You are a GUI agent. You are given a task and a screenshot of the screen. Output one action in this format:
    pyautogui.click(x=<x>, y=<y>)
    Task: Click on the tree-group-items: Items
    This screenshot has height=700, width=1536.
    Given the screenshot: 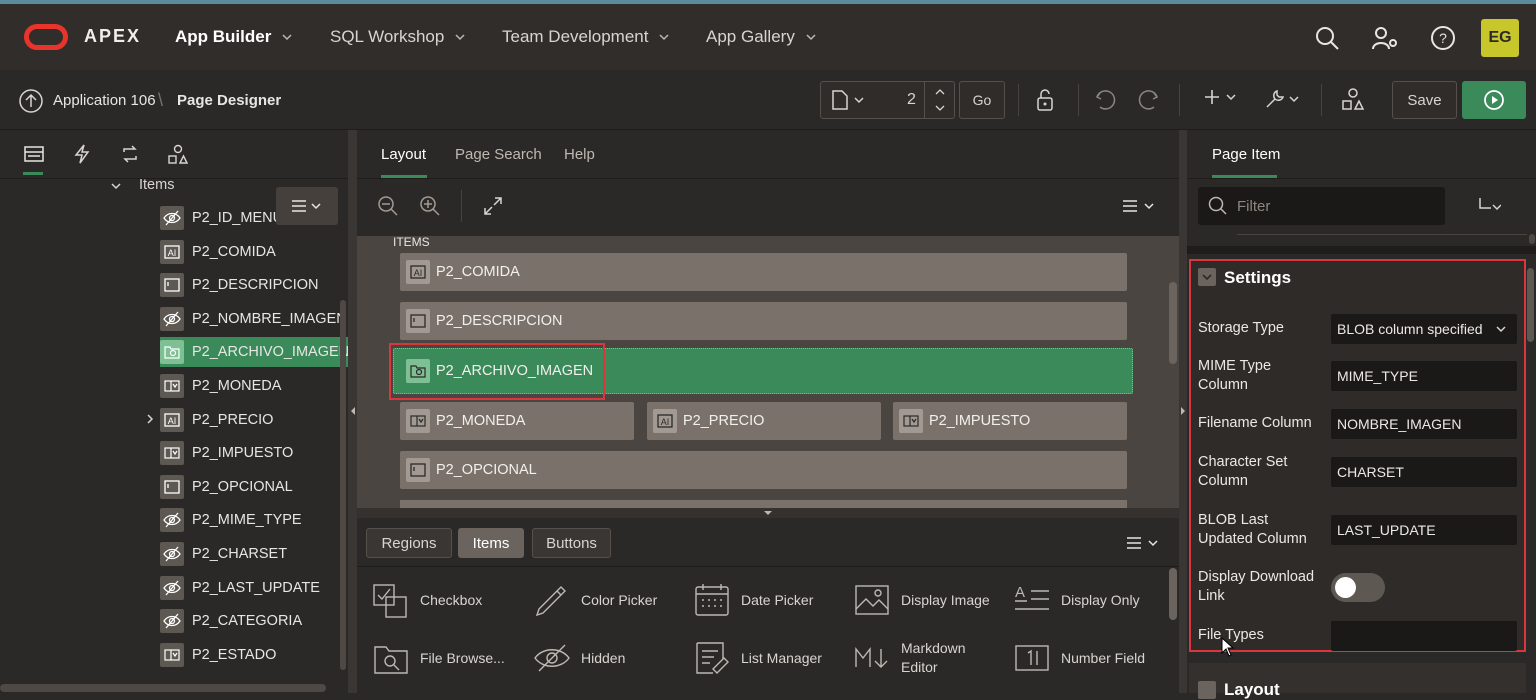 What is the action you would take?
    pyautogui.click(x=156, y=185)
    